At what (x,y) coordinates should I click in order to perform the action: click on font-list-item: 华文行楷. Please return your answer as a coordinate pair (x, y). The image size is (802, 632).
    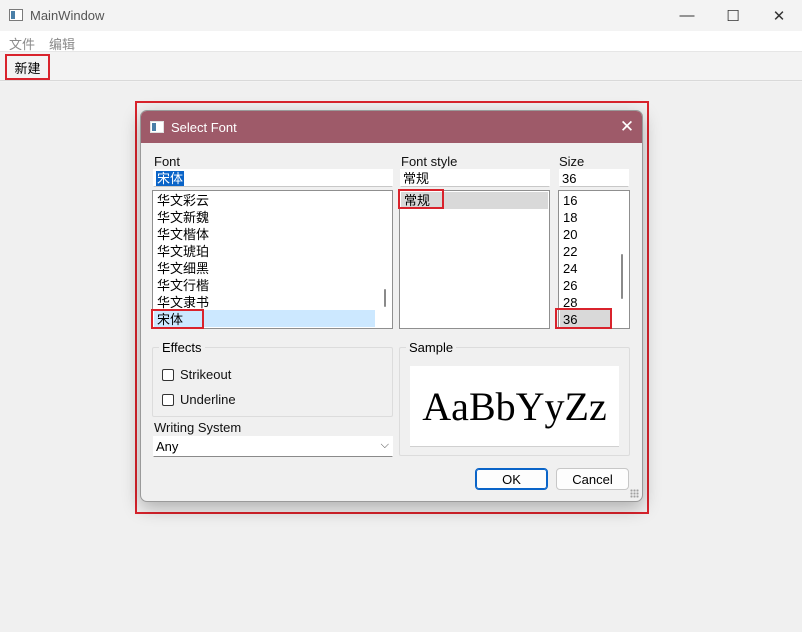
    Looking at the image, I should click on (183, 285).